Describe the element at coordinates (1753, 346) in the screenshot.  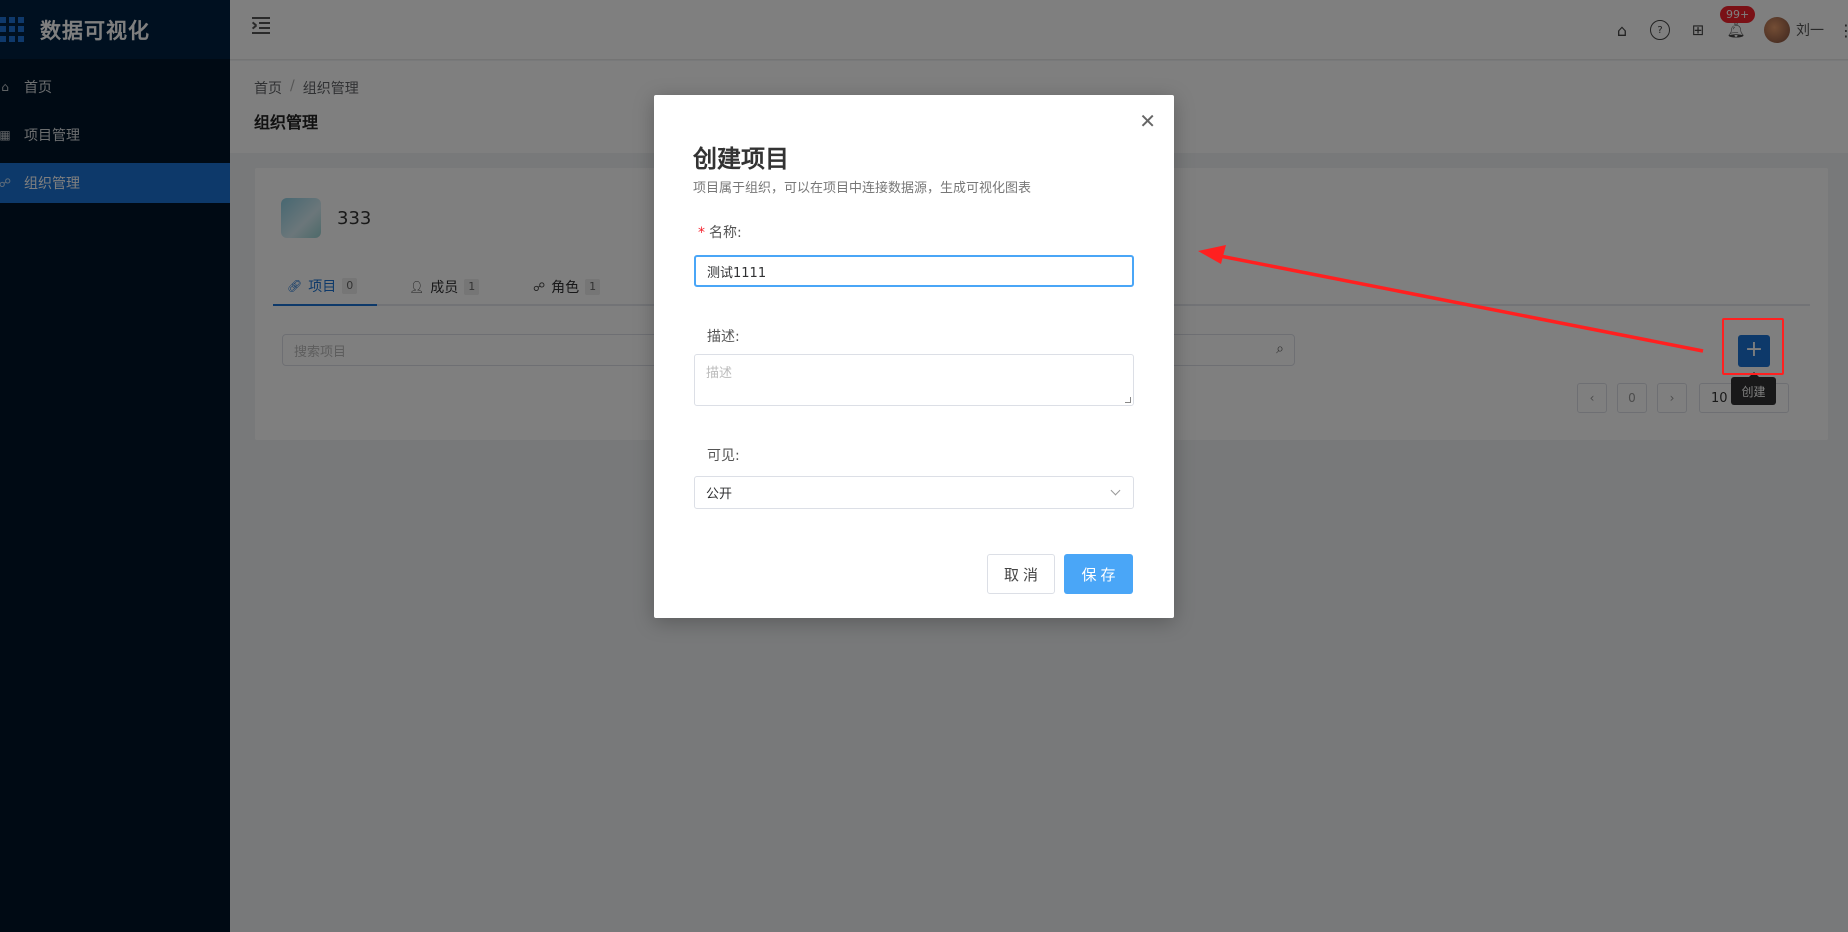
I see `annotation-highlight-box` at that location.